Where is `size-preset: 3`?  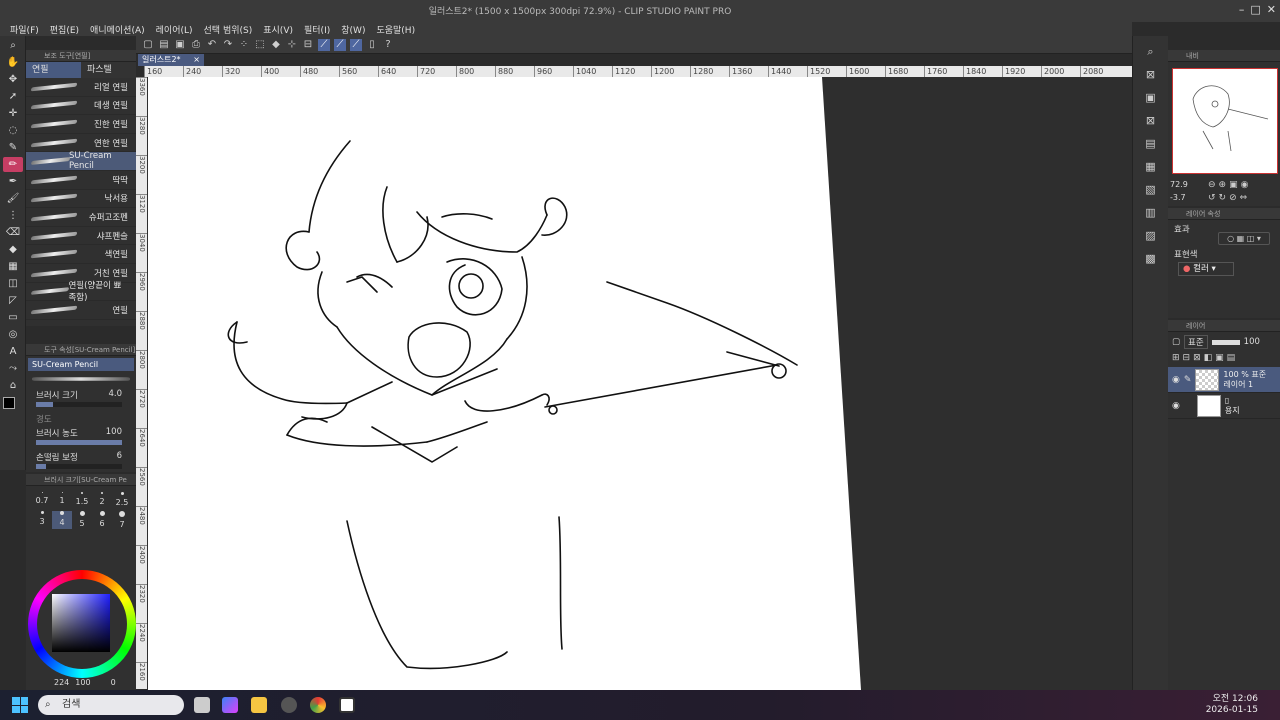
size-preset: 3 is located at coordinates (42, 520).